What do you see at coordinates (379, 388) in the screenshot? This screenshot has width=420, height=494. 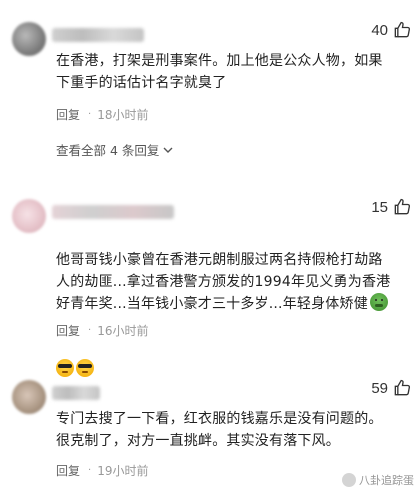 I see `like-count: 59` at bounding box center [379, 388].